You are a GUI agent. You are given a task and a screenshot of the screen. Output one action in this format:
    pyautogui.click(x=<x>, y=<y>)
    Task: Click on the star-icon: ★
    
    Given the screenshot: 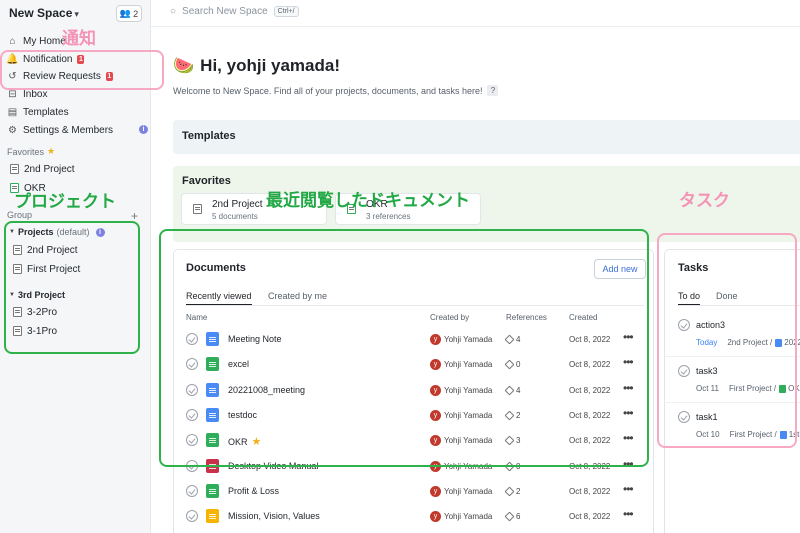 What is the action you would take?
    pyautogui.click(x=51, y=151)
    